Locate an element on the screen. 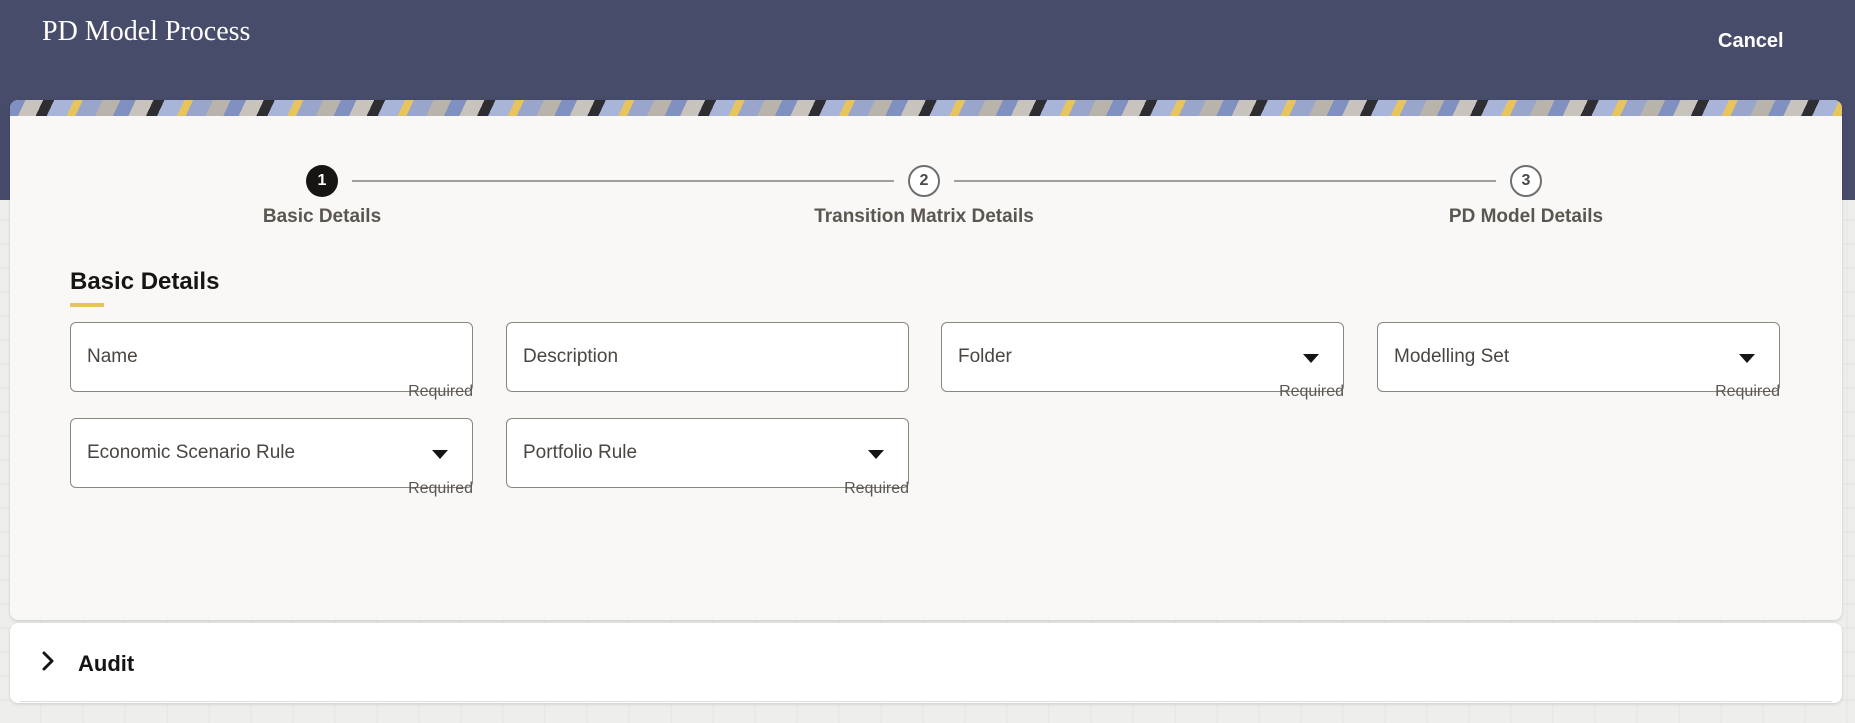 Image resolution: width=1855 pixels, height=723 pixels. folder-select-label: Folder is located at coordinates (985, 356).